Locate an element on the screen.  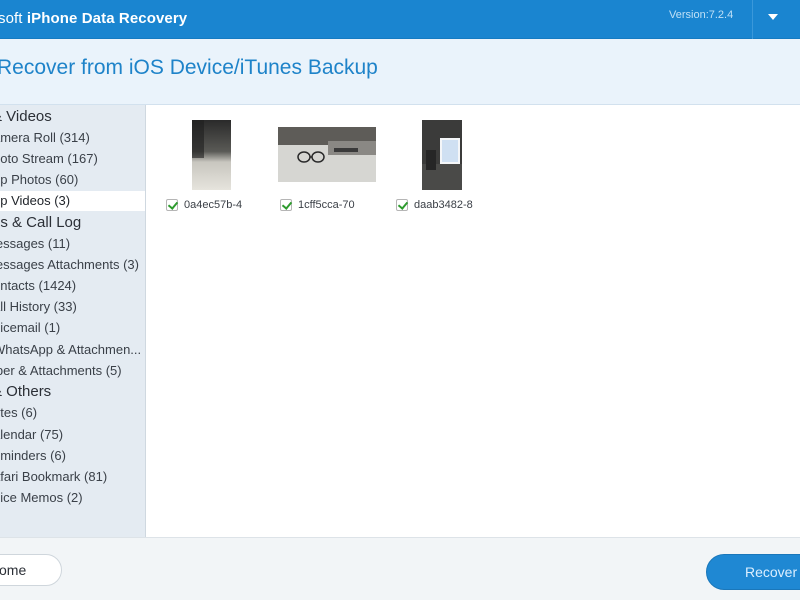
video-thumbnail: daab3482-8 is located at coordinates (449, 169).